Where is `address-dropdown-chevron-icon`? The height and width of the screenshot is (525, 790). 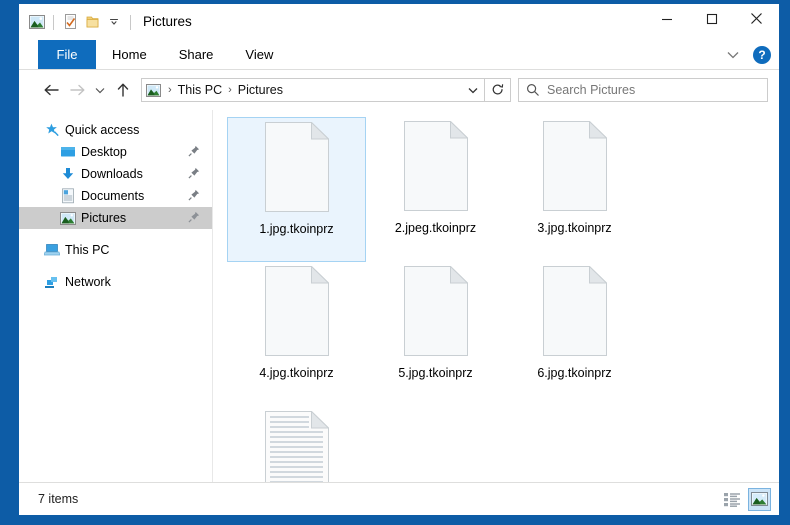
address-dropdown-chevron-icon is located at coordinates (473, 90).